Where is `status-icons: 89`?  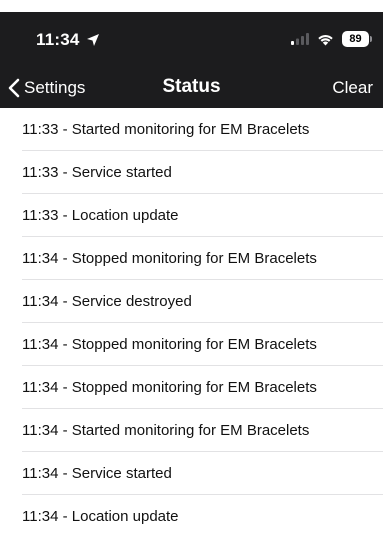 status-icons: 89 is located at coordinates (331, 39).